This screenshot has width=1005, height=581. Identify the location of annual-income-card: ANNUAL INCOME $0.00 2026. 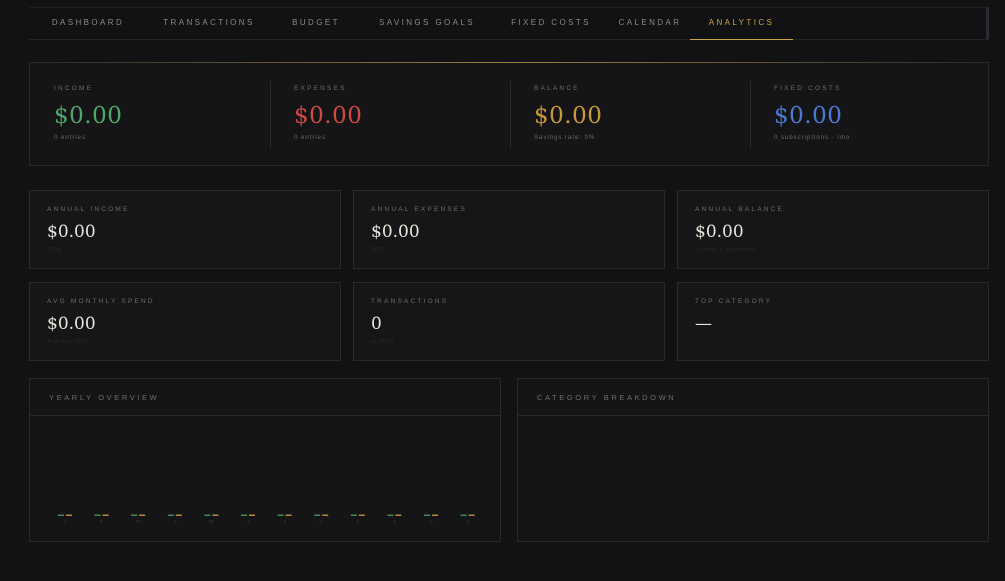
(185, 229).